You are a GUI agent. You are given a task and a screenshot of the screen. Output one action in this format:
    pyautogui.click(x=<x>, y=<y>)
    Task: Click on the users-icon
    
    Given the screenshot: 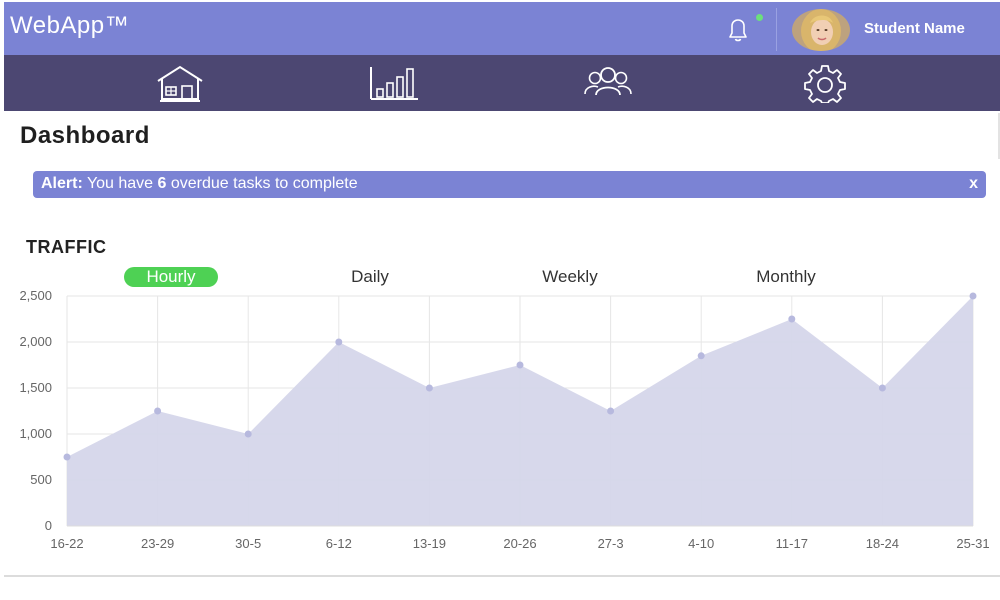 What is the action you would take?
    pyautogui.click(x=608, y=81)
    